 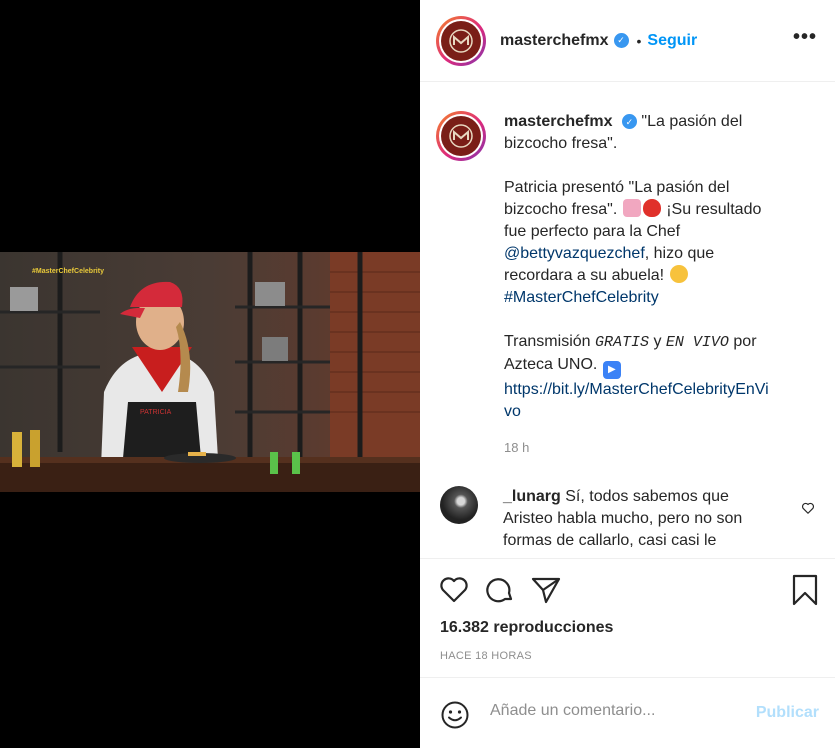 I want to click on smiling-face-emoji, so click(x=678, y=274).